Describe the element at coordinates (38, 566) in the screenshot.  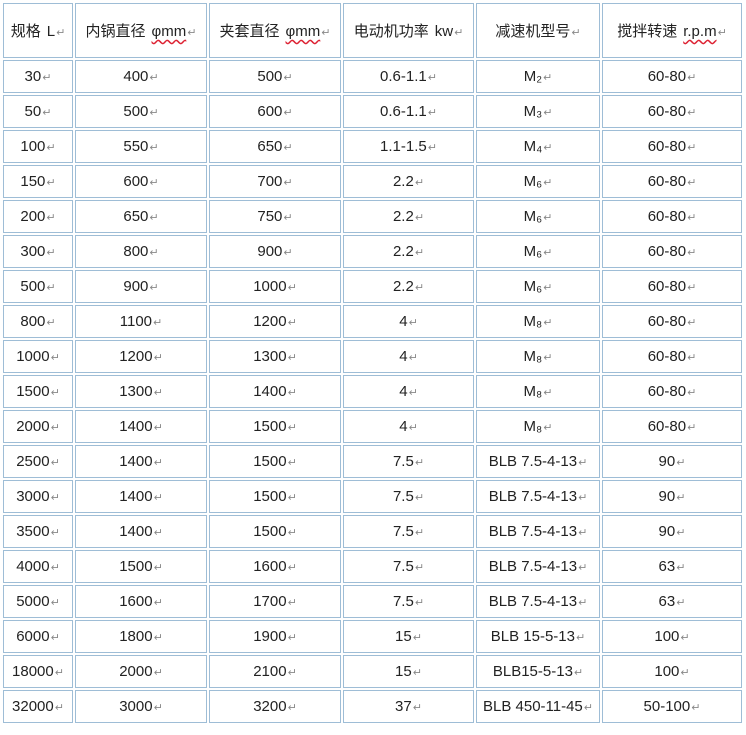
I see `spec-cell: 4000↵` at that location.